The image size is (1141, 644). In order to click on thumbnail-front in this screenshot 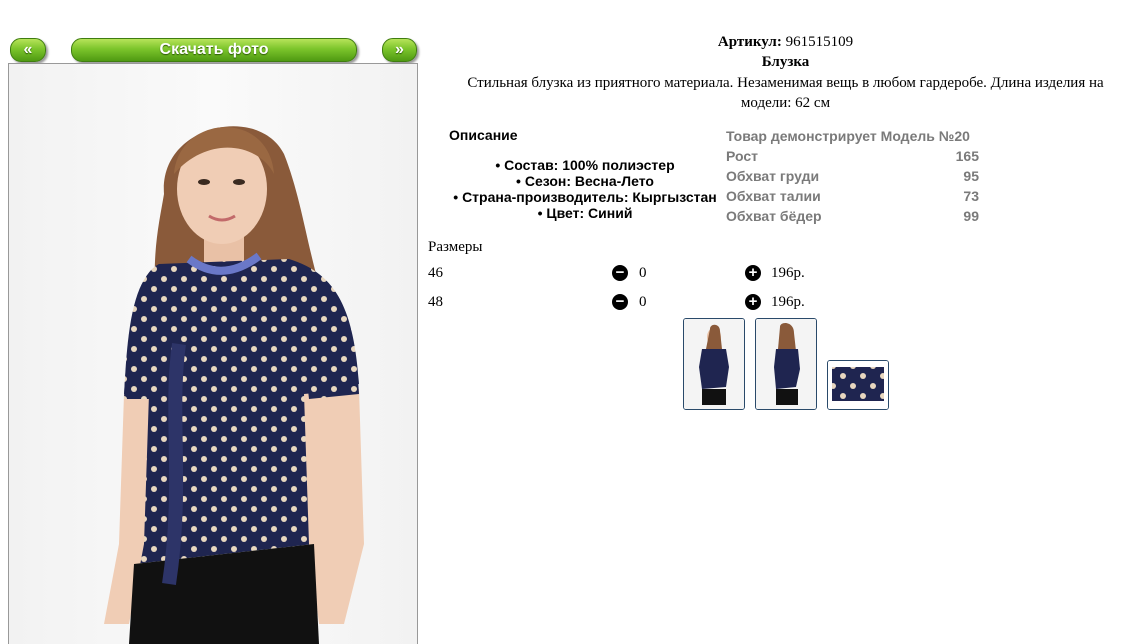, I will do `click(714, 364)`.